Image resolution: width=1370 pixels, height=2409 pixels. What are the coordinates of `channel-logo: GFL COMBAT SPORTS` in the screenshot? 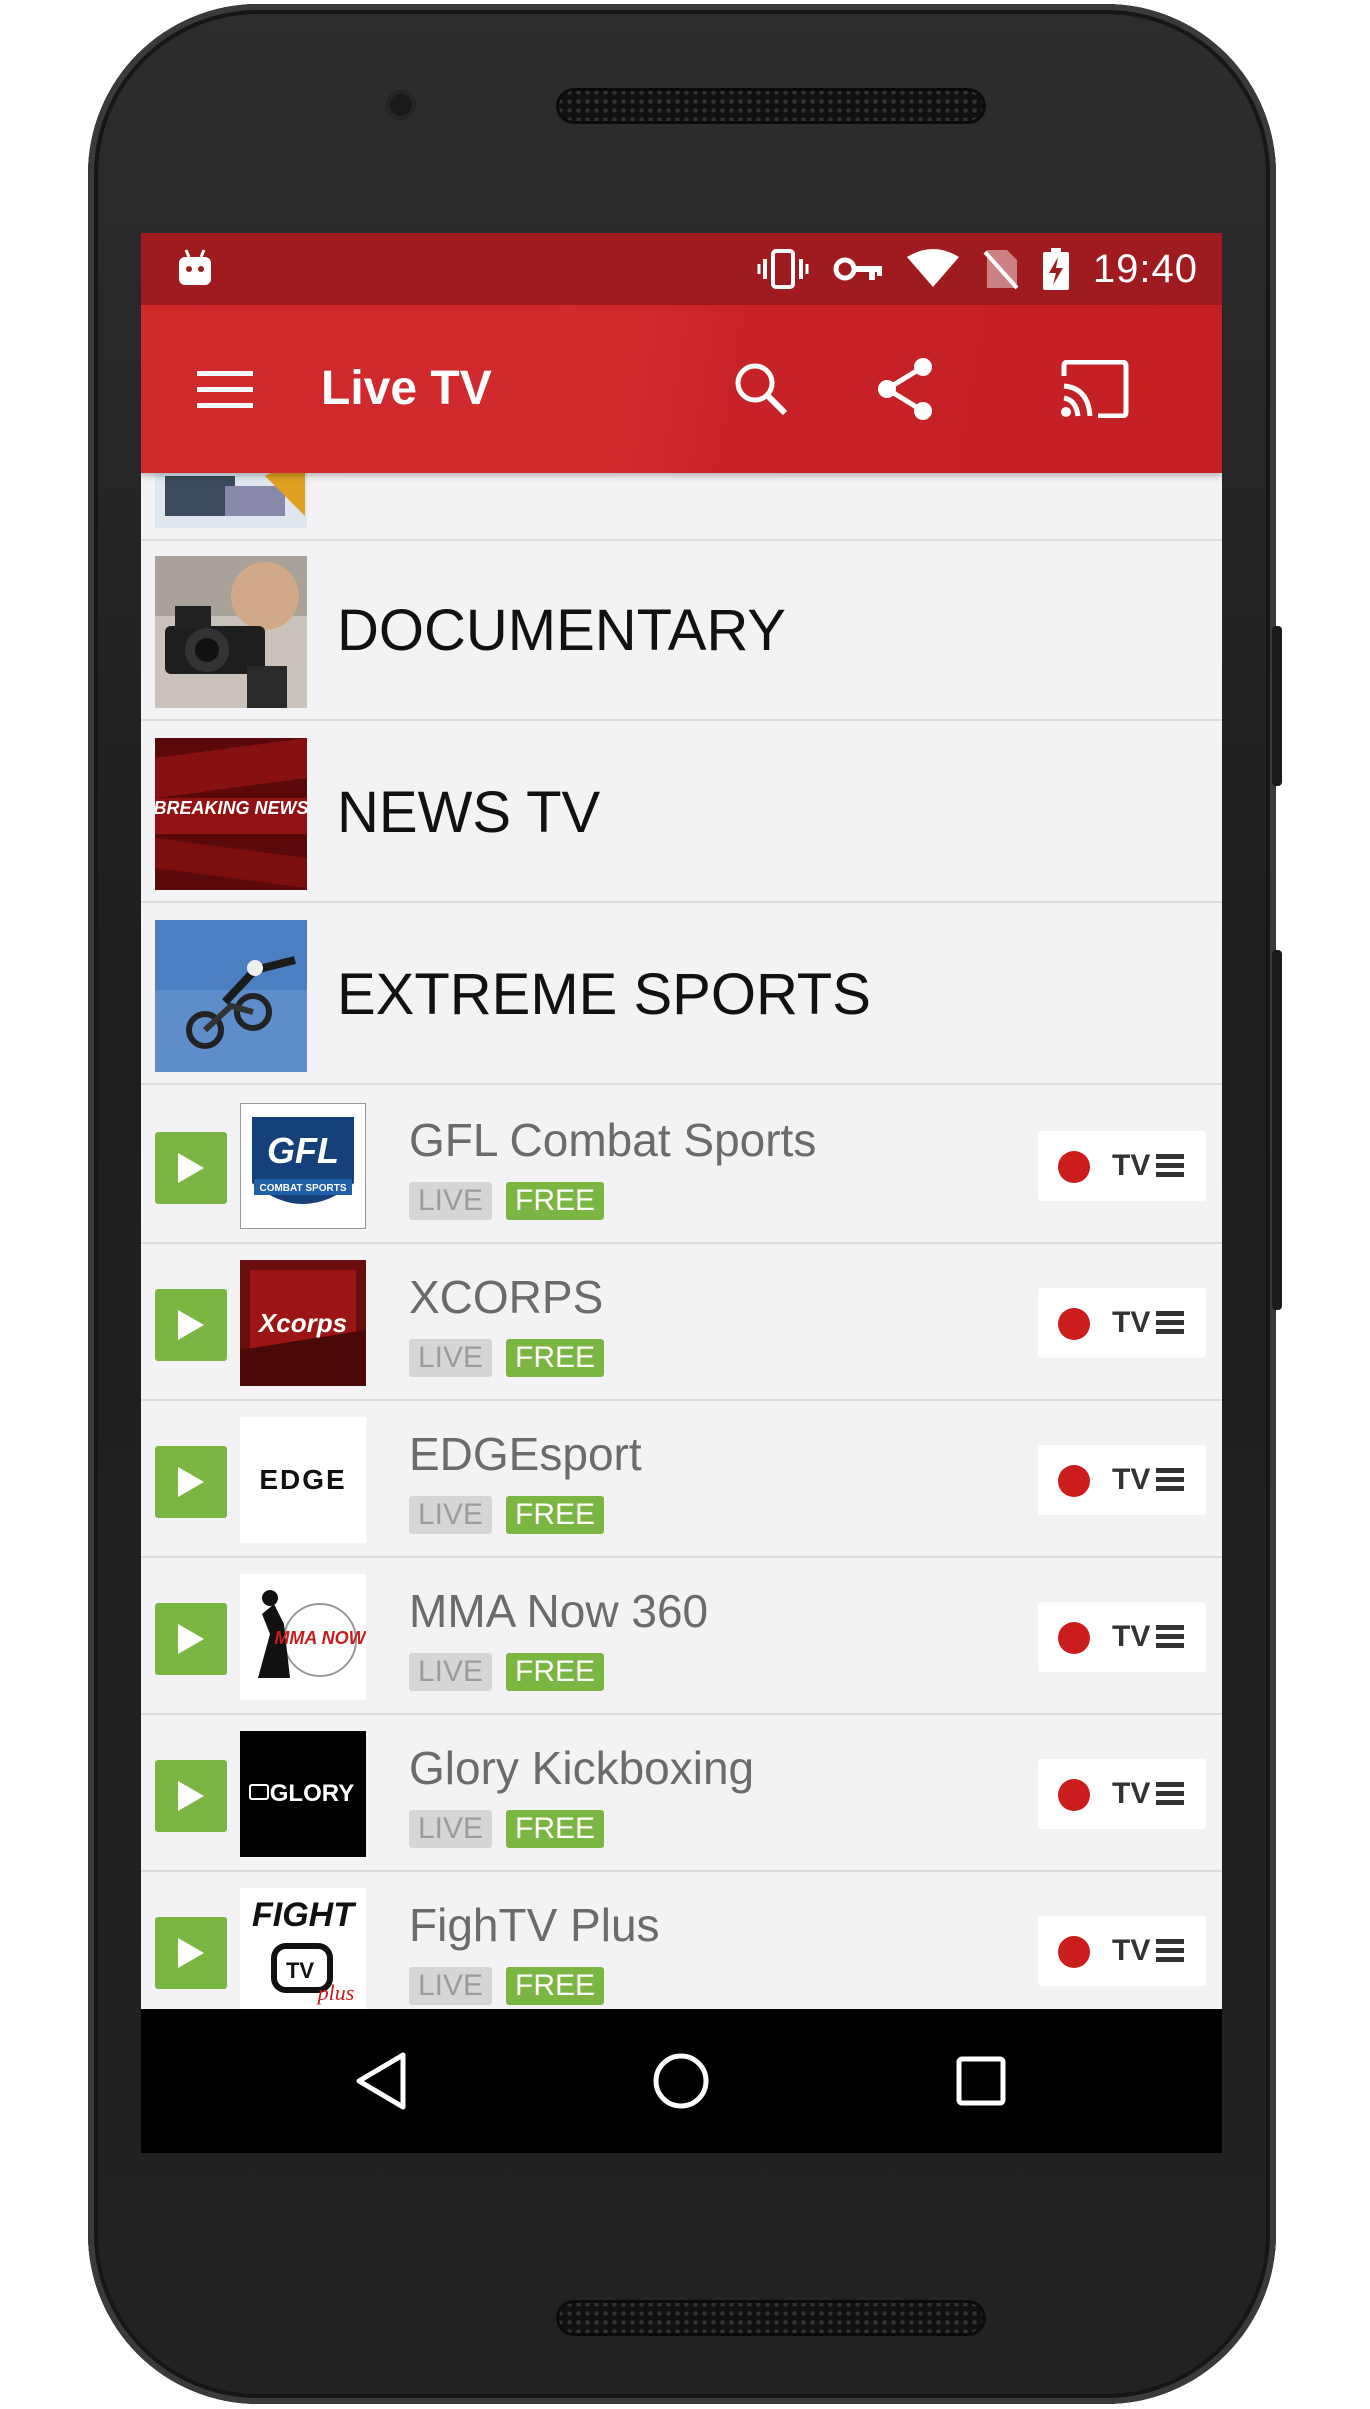 It's located at (303, 1166).